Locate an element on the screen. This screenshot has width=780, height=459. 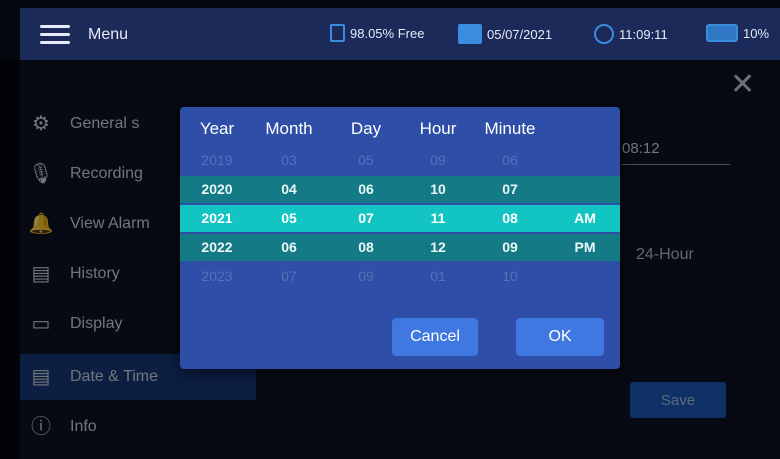
day-cell: 08 is located at coordinates (366, 247).